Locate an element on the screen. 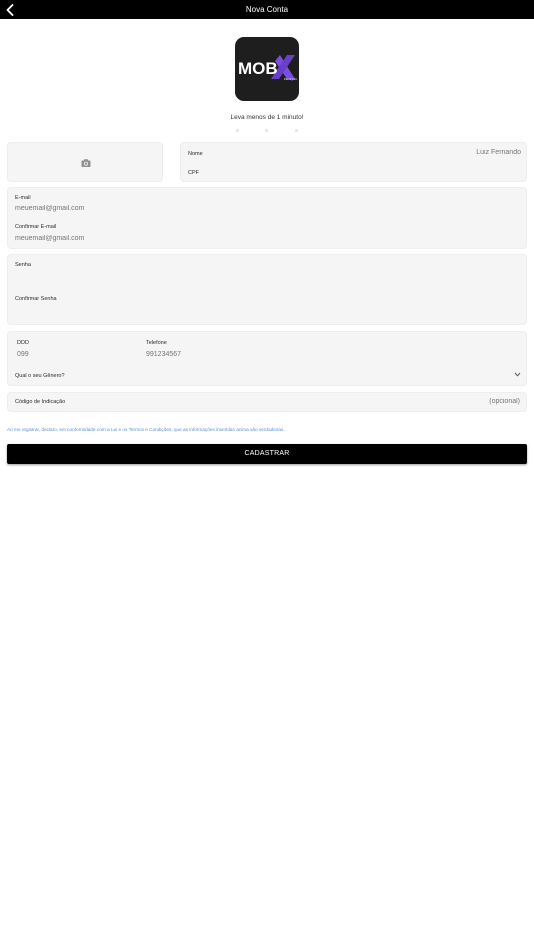 Image resolution: width=534 pixels, height=950 pixels. mobx-logo-graphic: MOB Passageiro is located at coordinates (268, 68).